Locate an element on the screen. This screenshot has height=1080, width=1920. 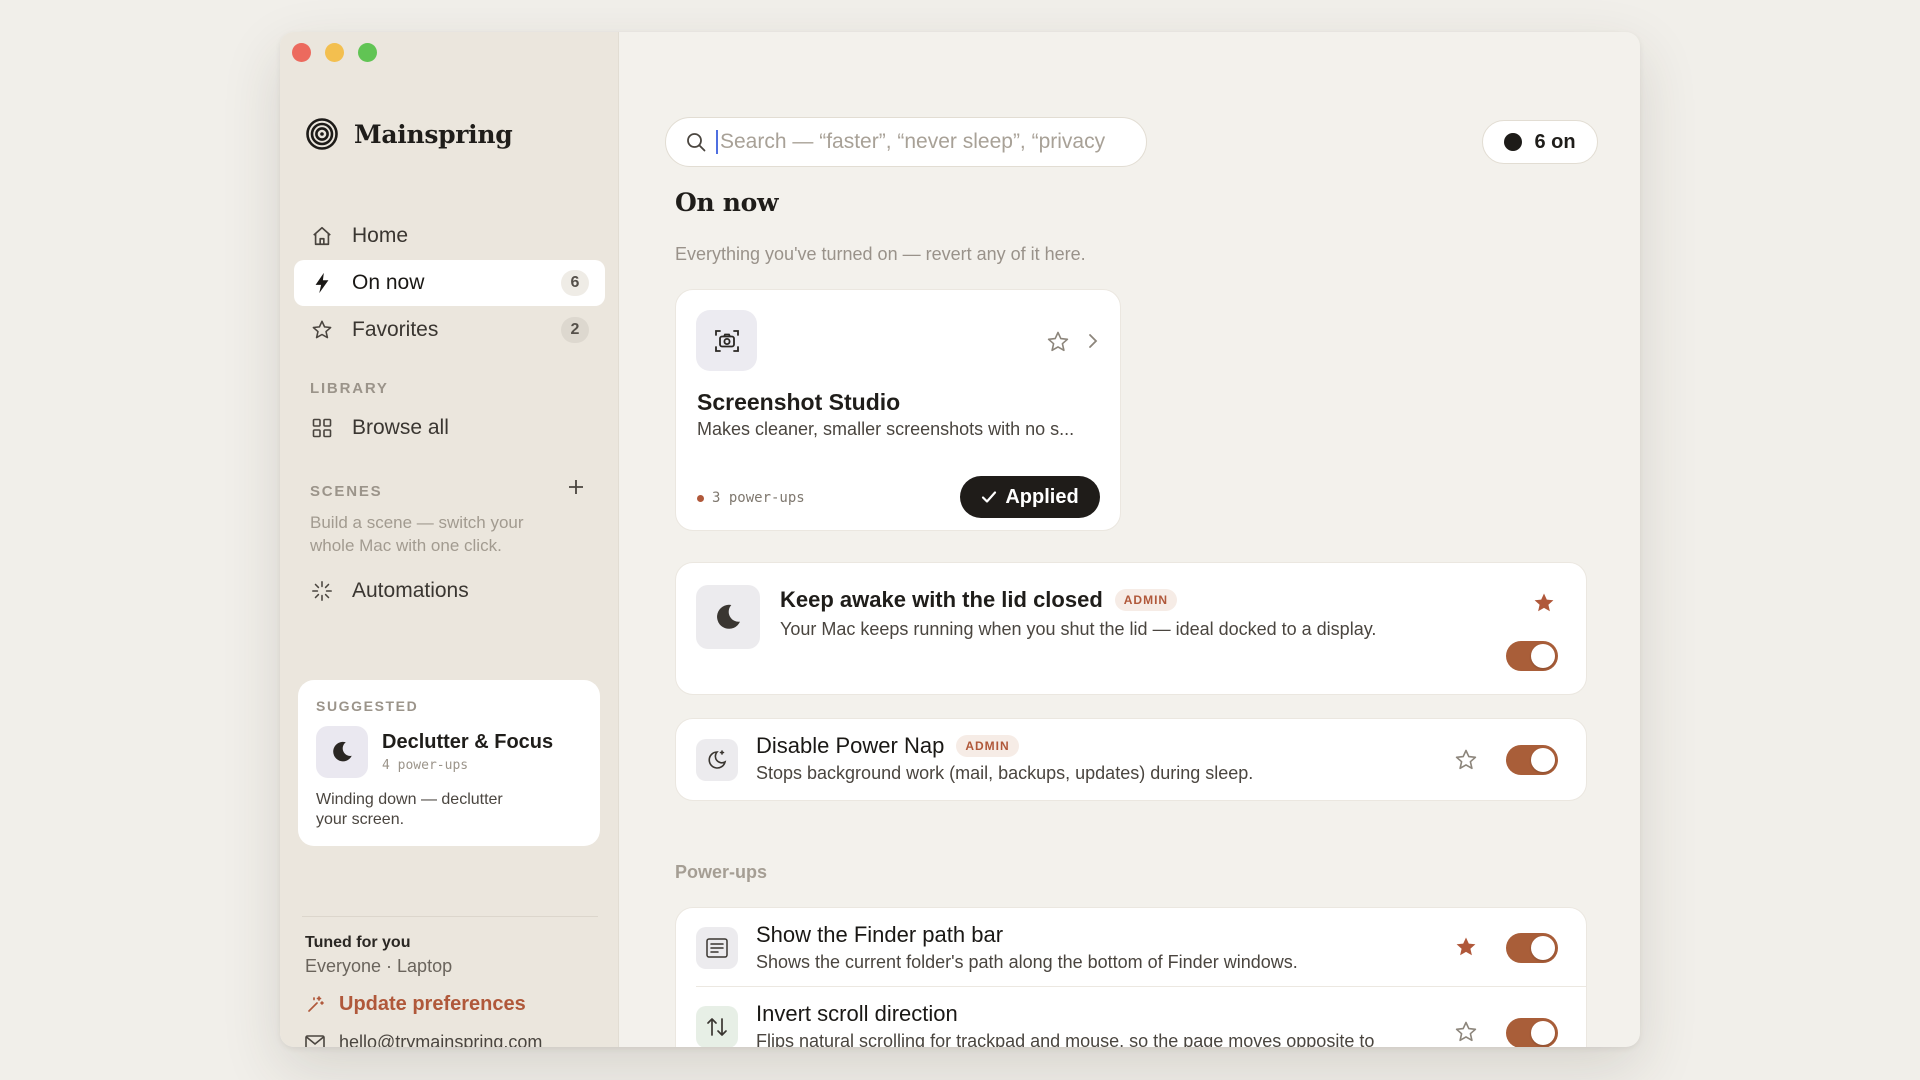
nav-item-browse-all: Browse all is located at coordinates (449, 428).